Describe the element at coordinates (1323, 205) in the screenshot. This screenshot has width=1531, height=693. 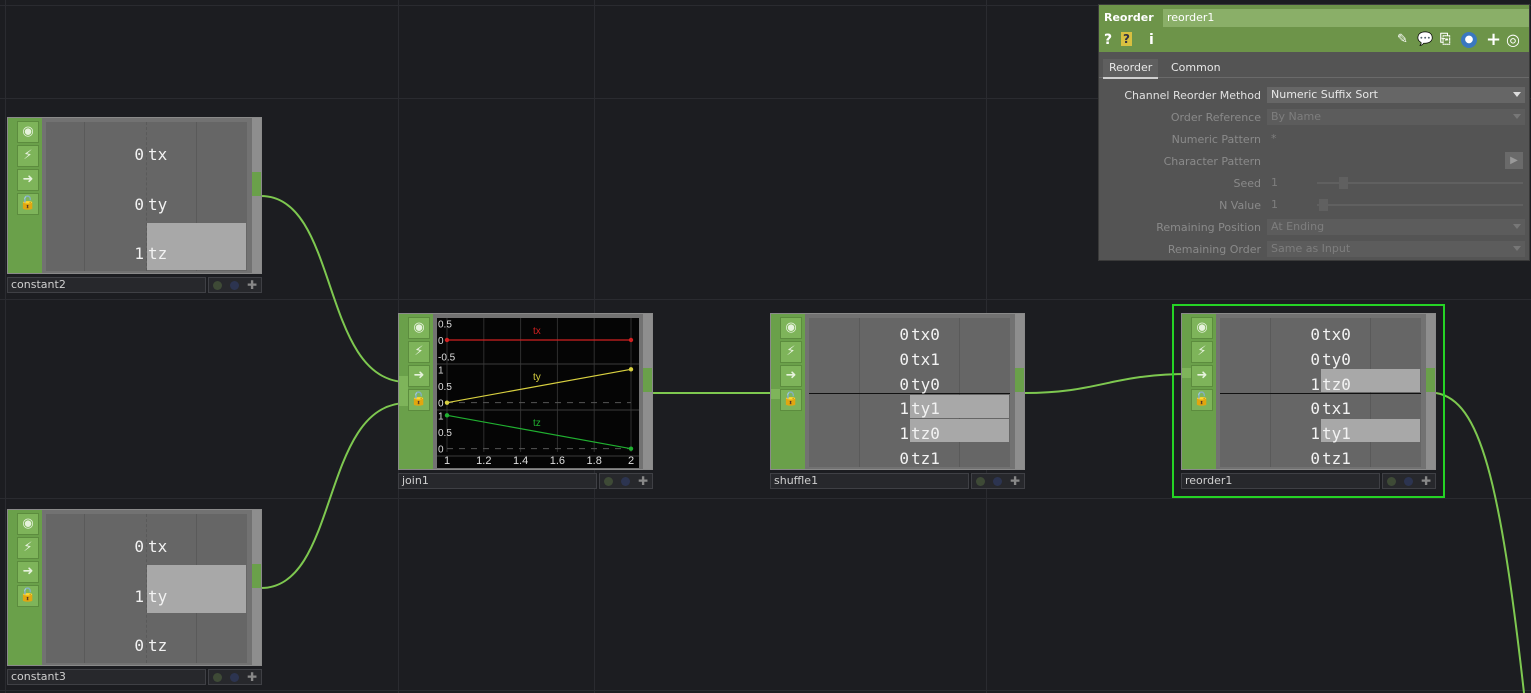
I see `slider-handle` at that location.